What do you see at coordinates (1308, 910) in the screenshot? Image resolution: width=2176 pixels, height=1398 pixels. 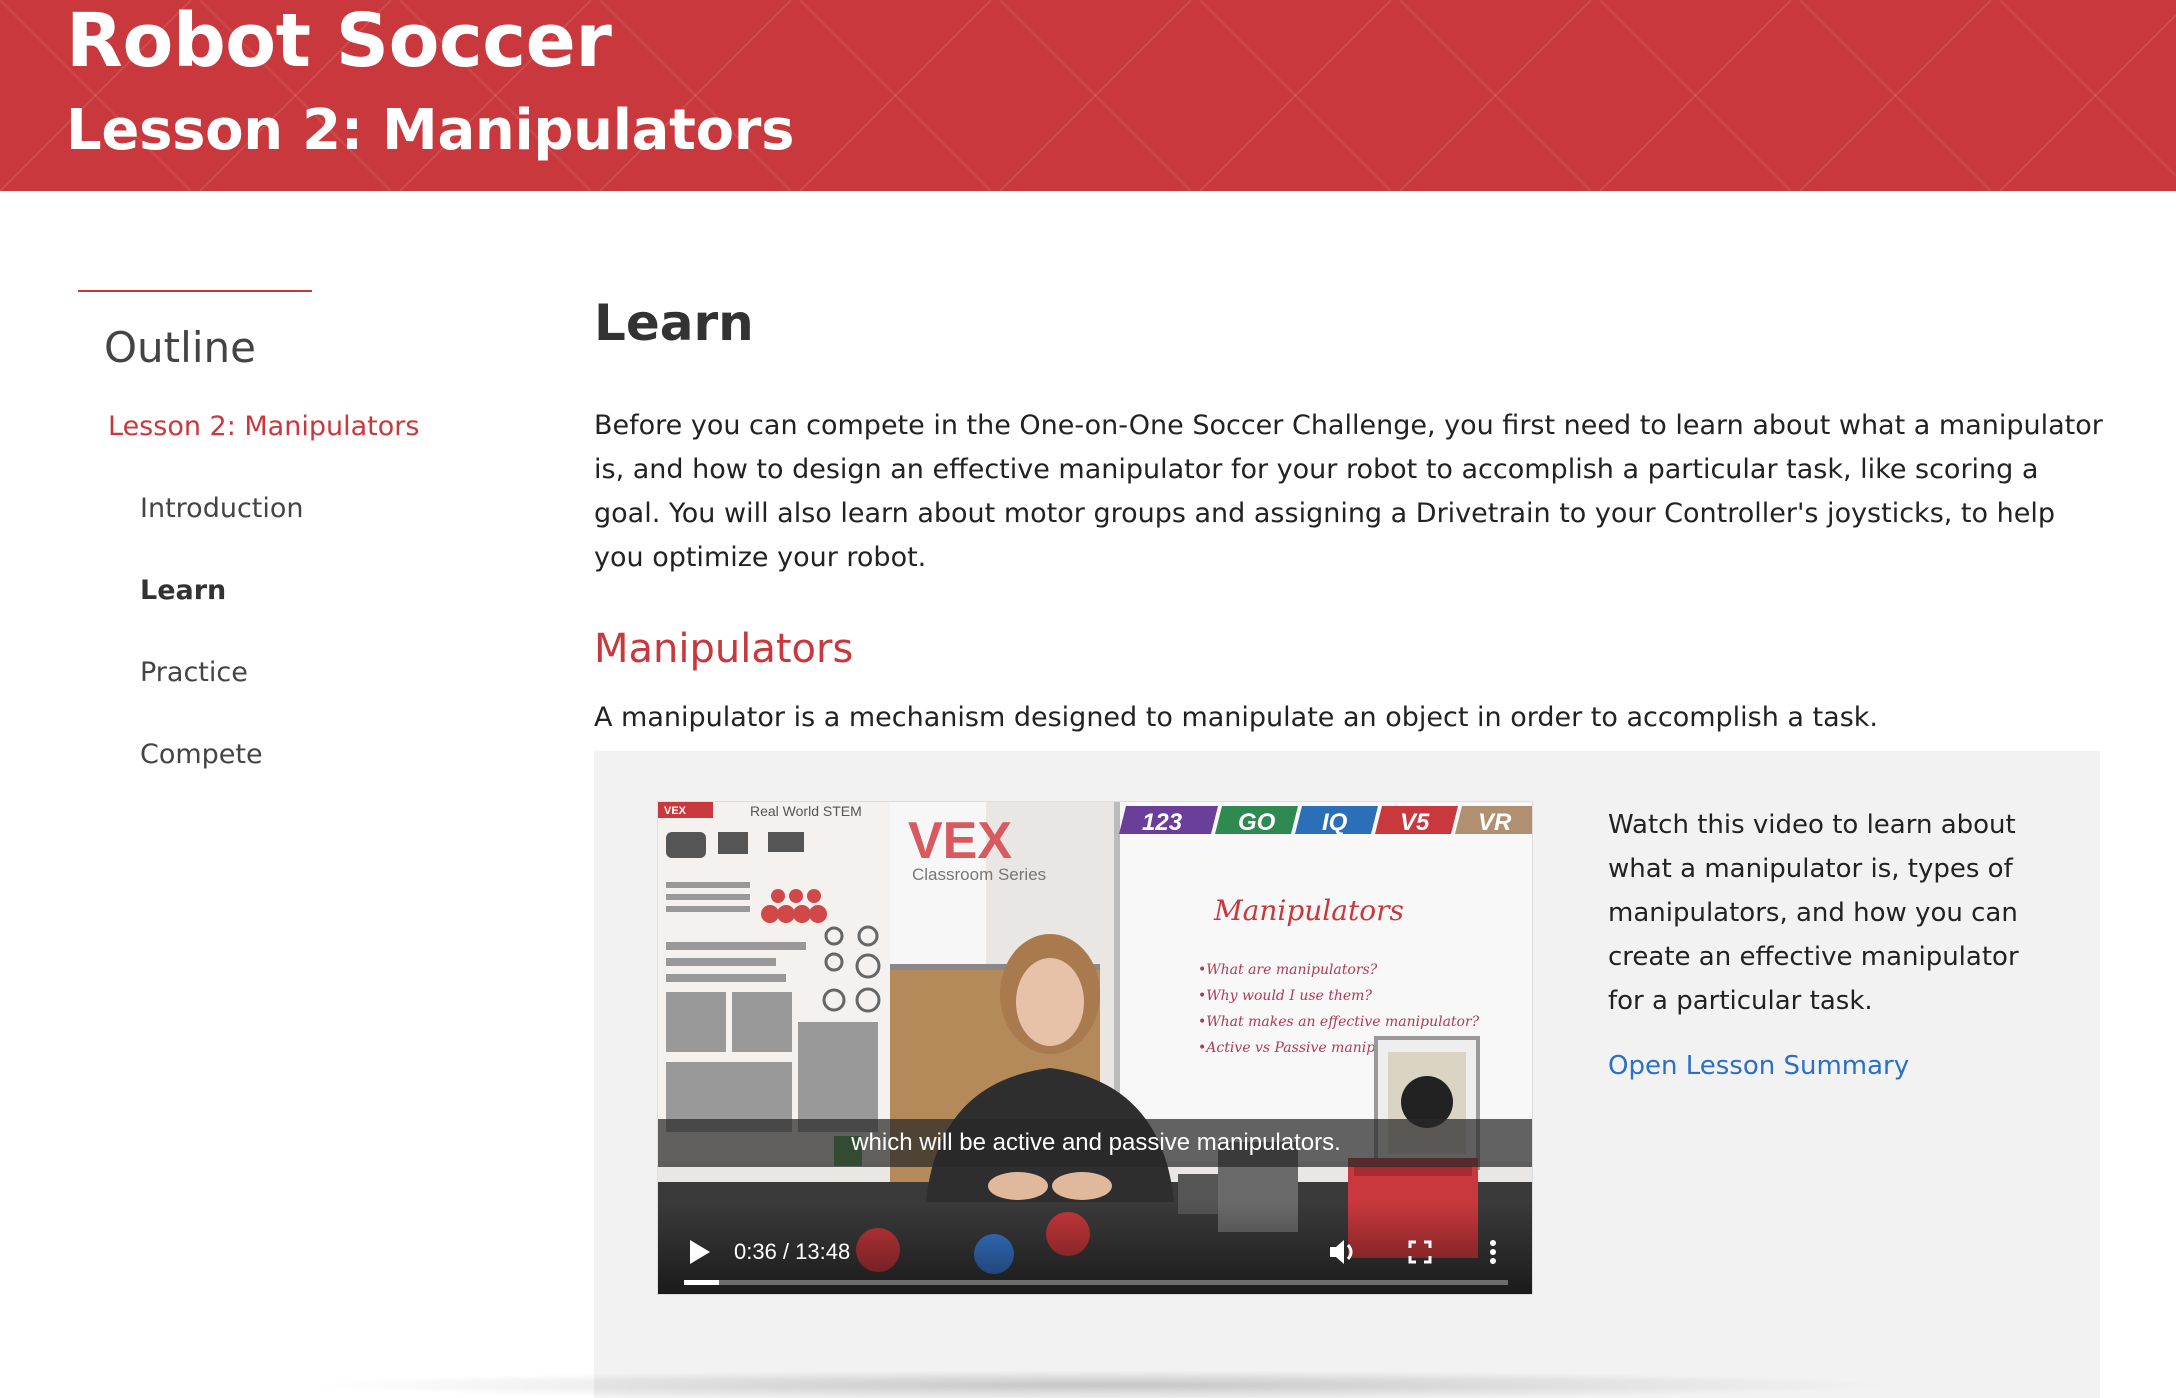 I see `whiteboard-title: Manipulators` at bounding box center [1308, 910].